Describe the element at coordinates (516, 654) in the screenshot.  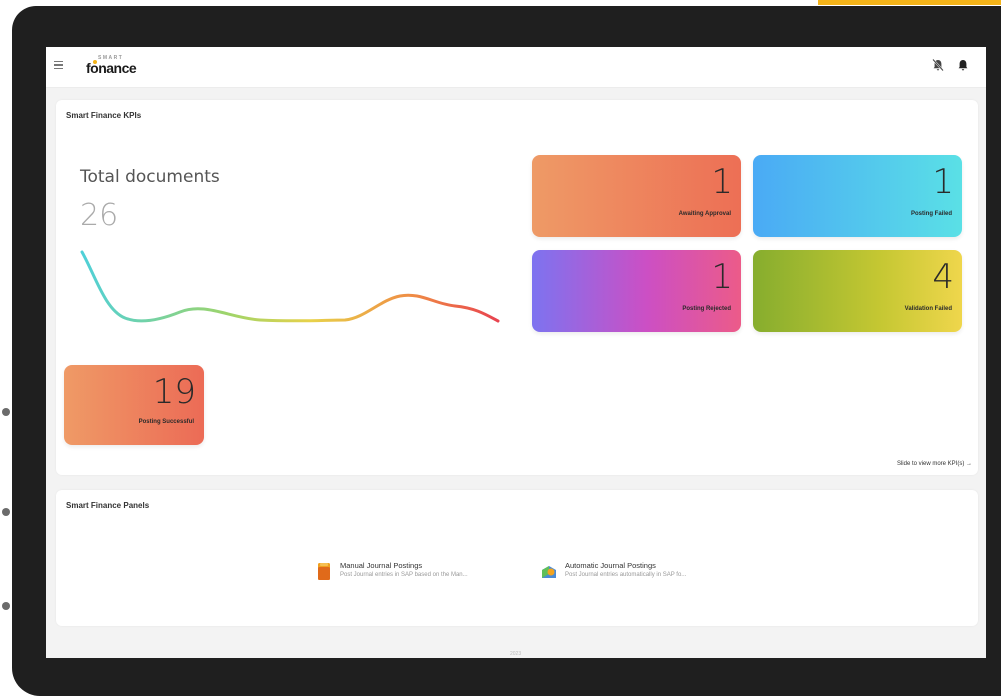
I see `footer-text: 2023` at that location.